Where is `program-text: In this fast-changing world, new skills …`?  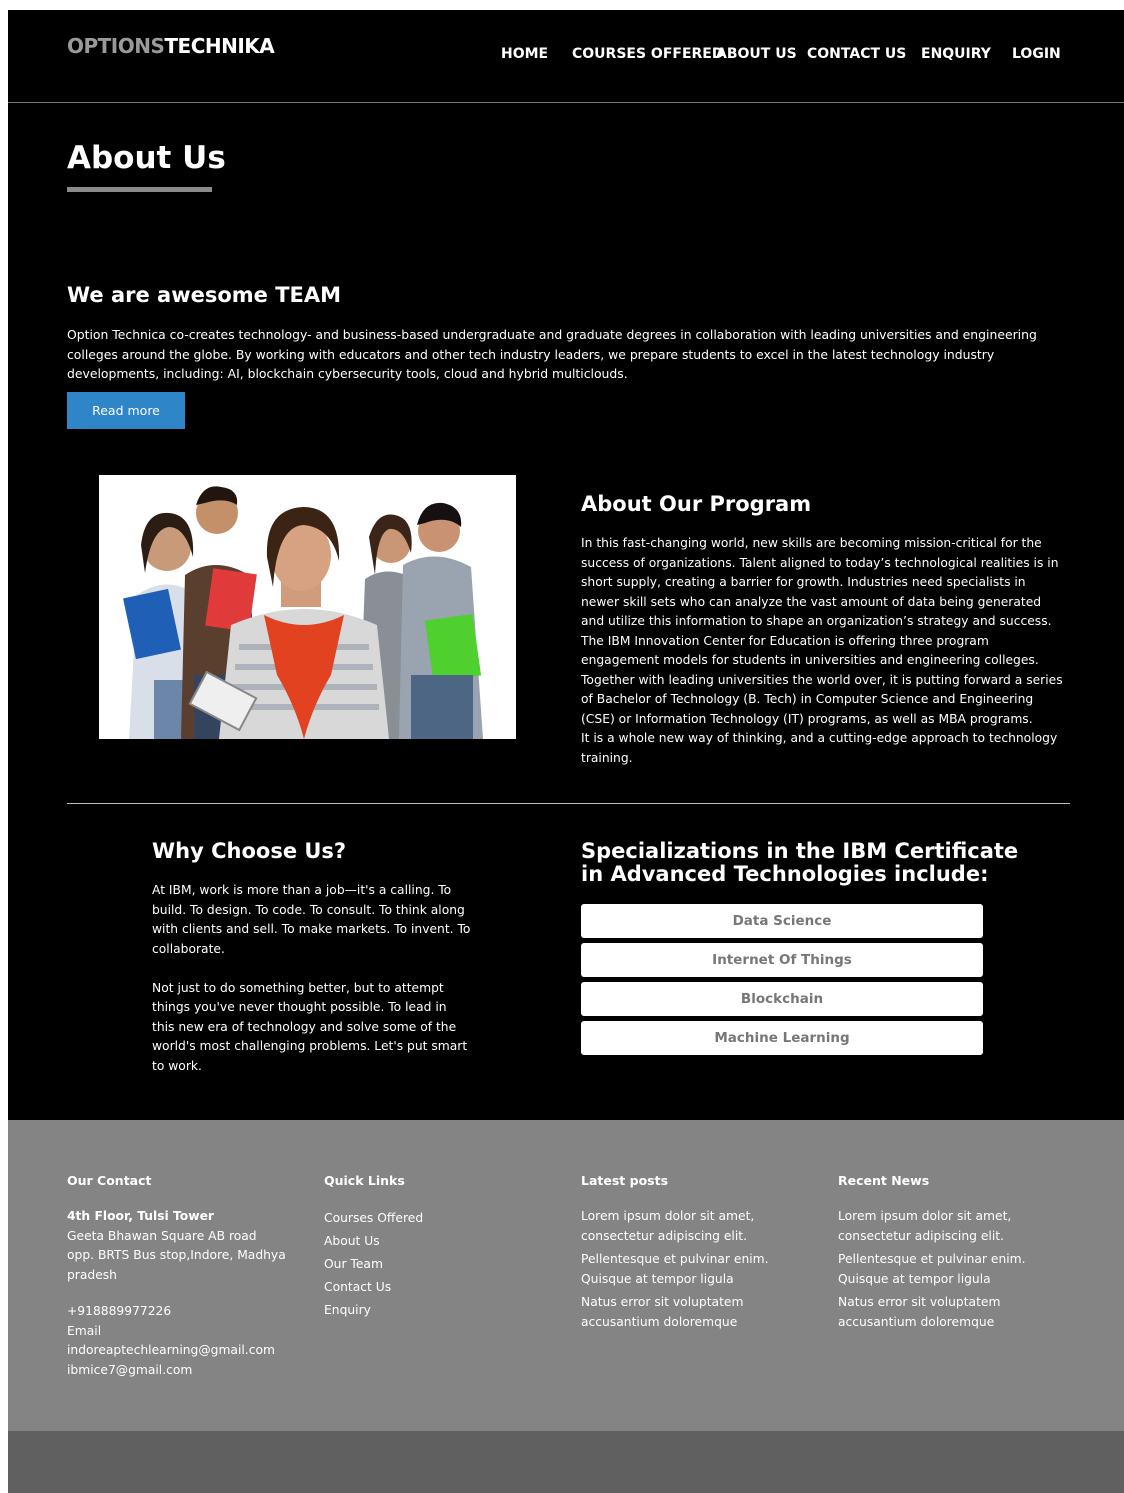
program-text: In this fast-changing world, new skills … is located at coordinates (823, 651).